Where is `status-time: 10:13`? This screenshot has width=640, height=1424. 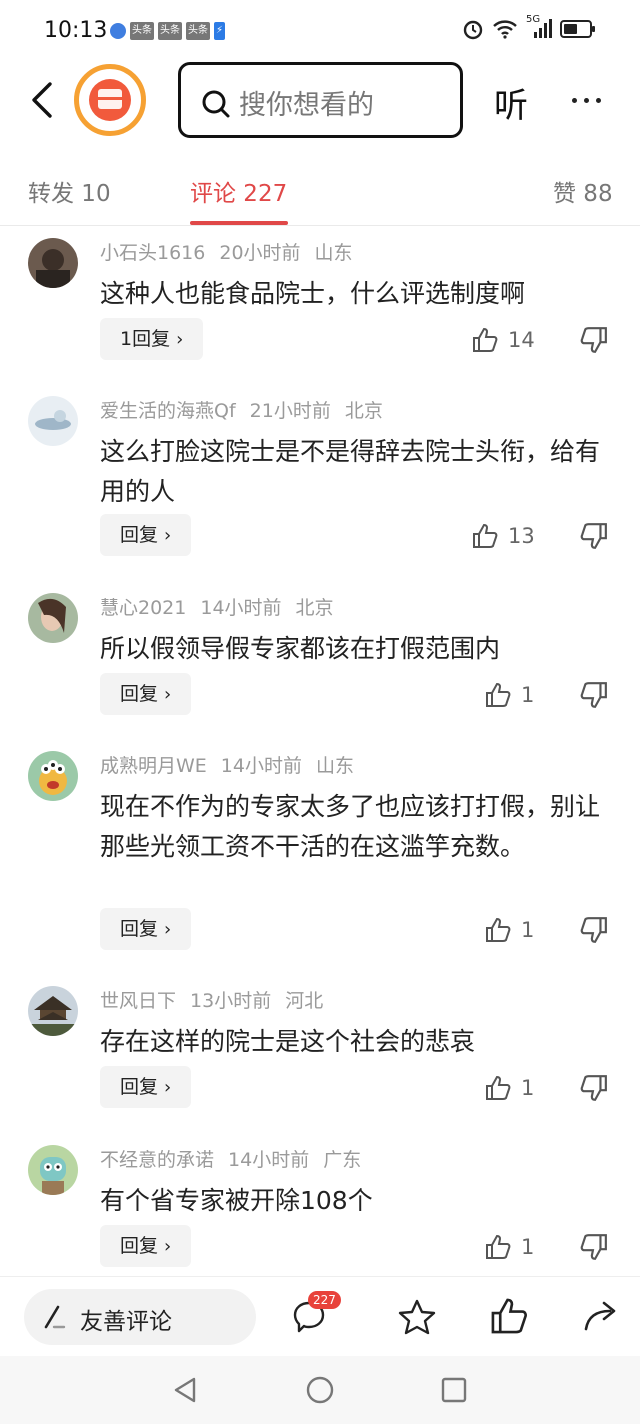 status-time: 10:13 is located at coordinates (76, 30).